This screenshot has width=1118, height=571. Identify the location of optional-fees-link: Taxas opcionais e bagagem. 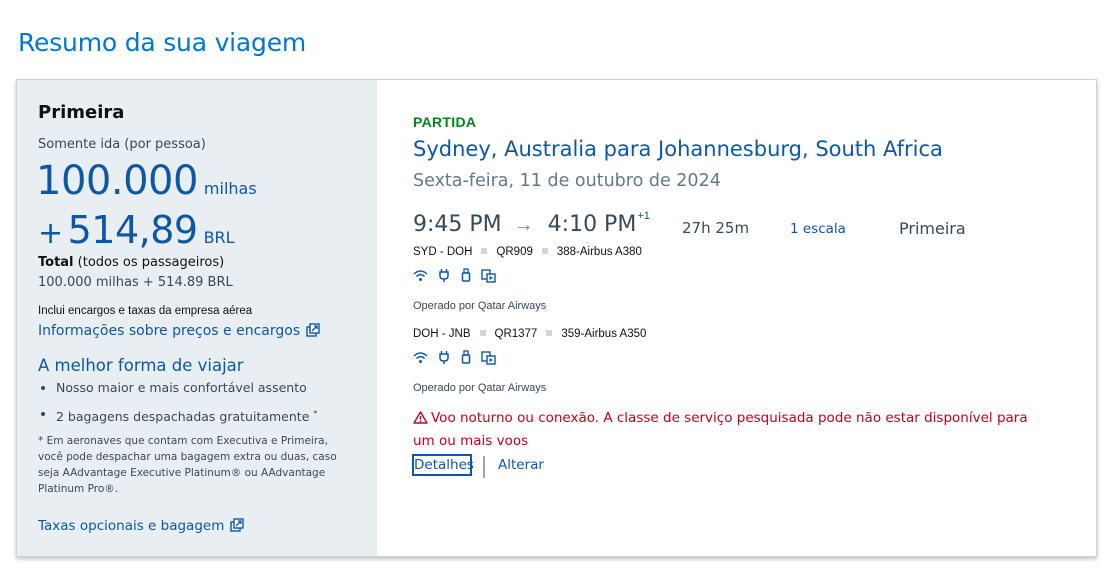
(141, 527).